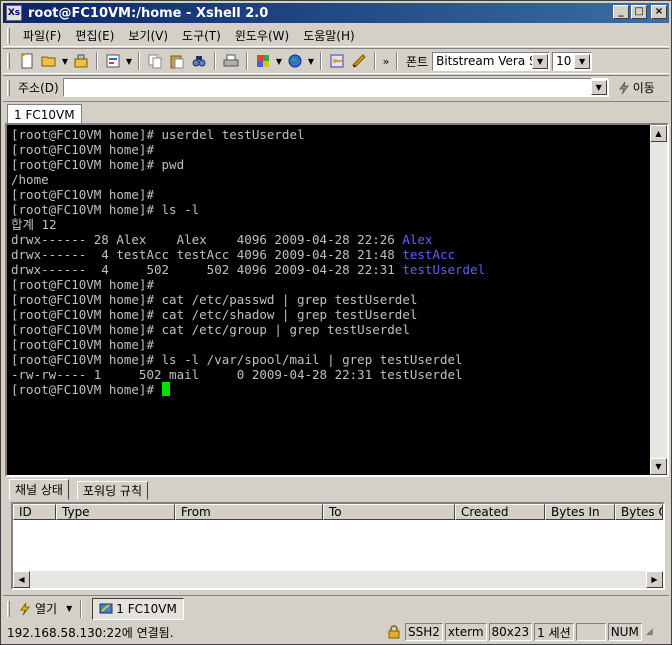 This screenshot has width=672, height=645. Describe the element at coordinates (113, 490) in the screenshot. I see `tab-forwarding-rules: 포워딩 규칙` at that location.